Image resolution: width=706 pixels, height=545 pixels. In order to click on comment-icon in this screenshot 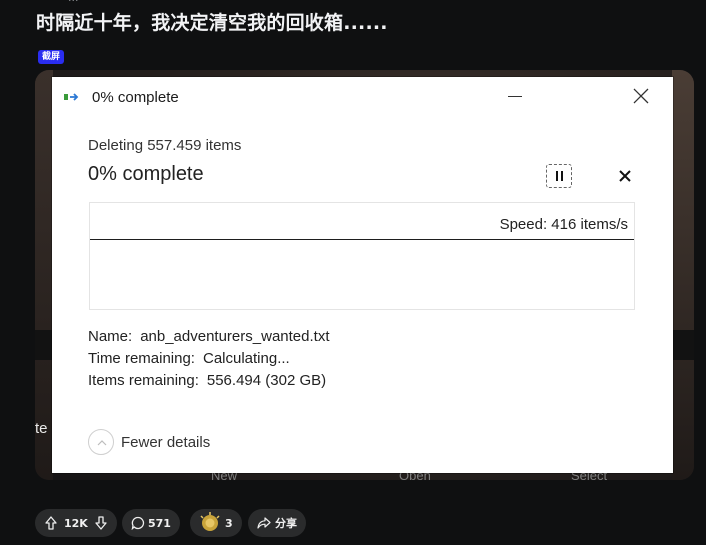, I will do `click(138, 523)`.